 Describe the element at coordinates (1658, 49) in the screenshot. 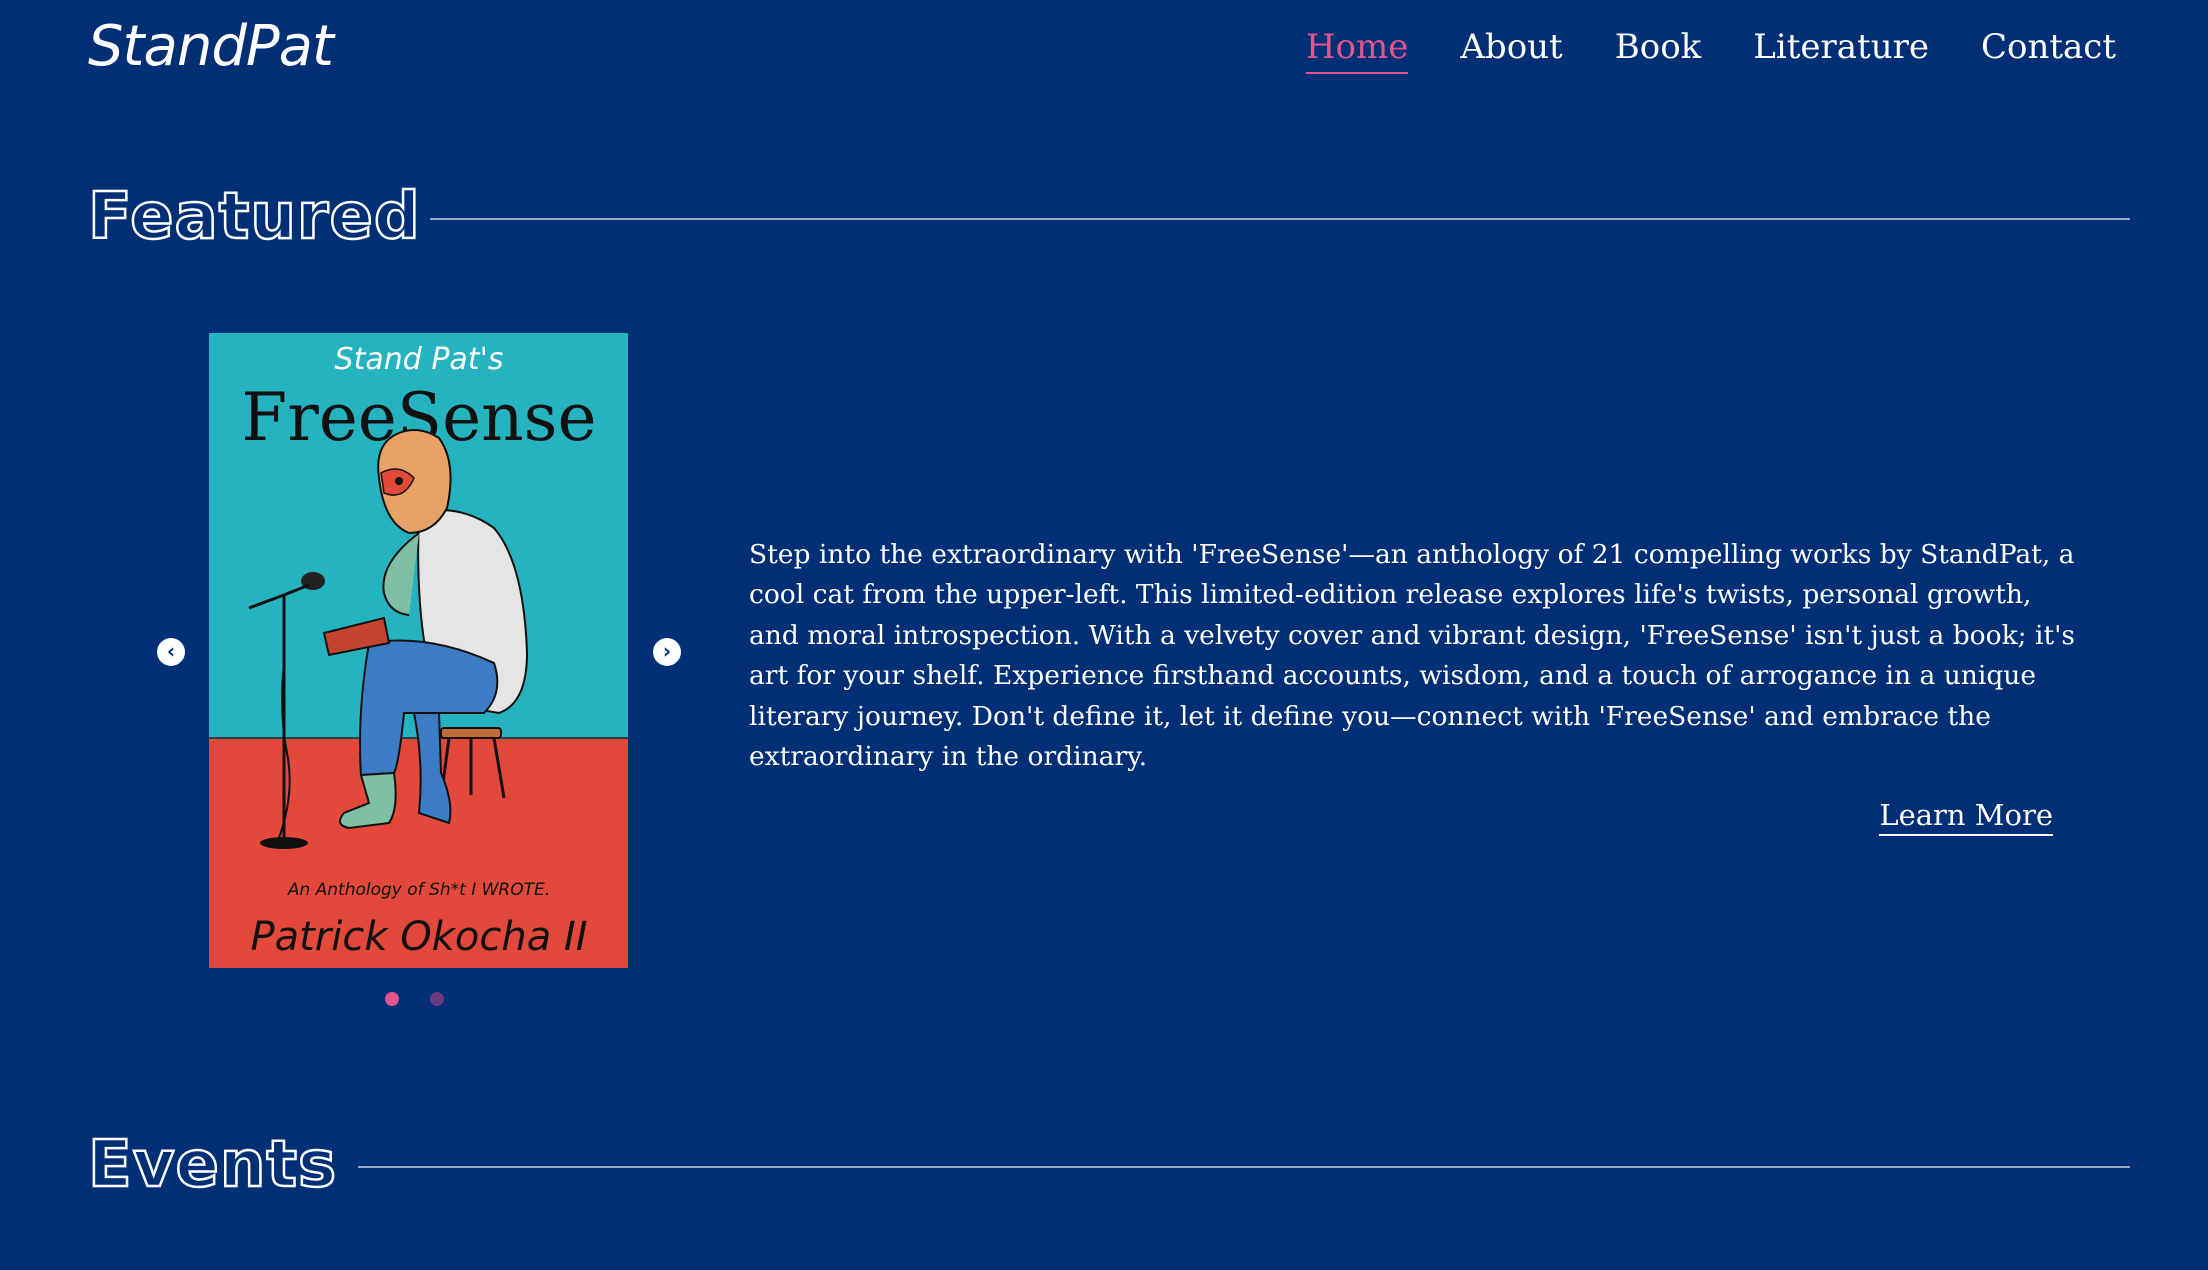

I see `nav-book: Book` at that location.